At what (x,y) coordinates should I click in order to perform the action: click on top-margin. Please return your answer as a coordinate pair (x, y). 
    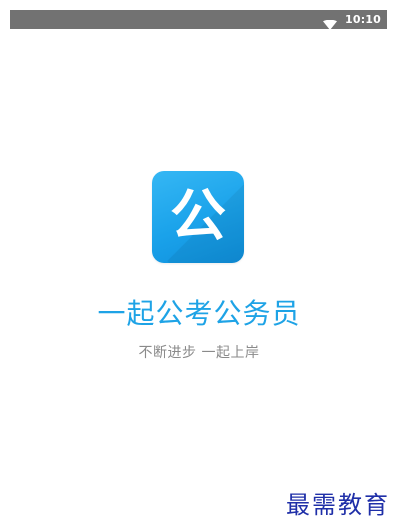
    Looking at the image, I should click on (200, 4).